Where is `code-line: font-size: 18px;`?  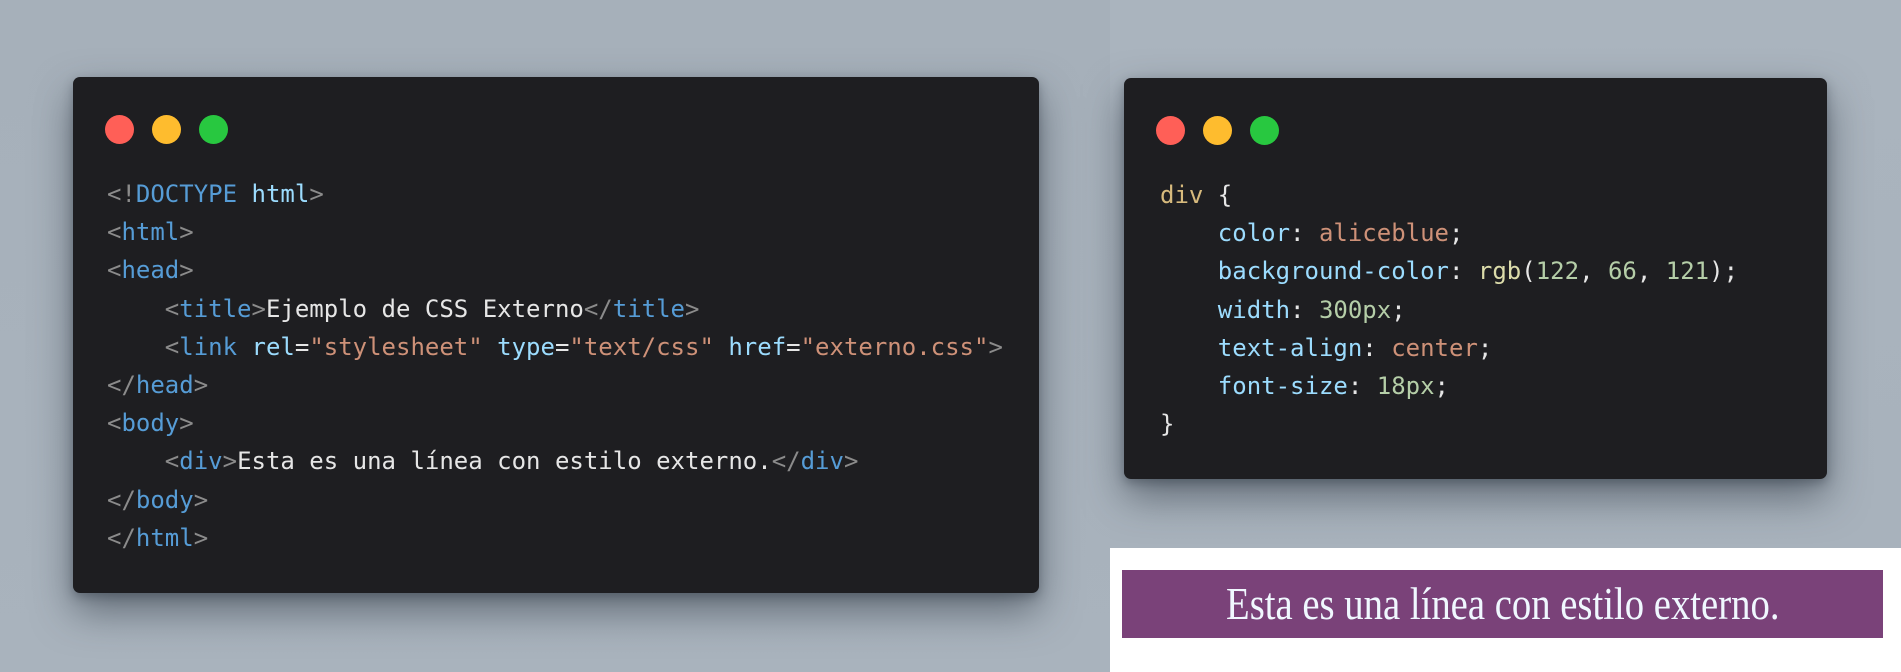
code-line: font-size: 18px; is located at coordinates (1333, 386).